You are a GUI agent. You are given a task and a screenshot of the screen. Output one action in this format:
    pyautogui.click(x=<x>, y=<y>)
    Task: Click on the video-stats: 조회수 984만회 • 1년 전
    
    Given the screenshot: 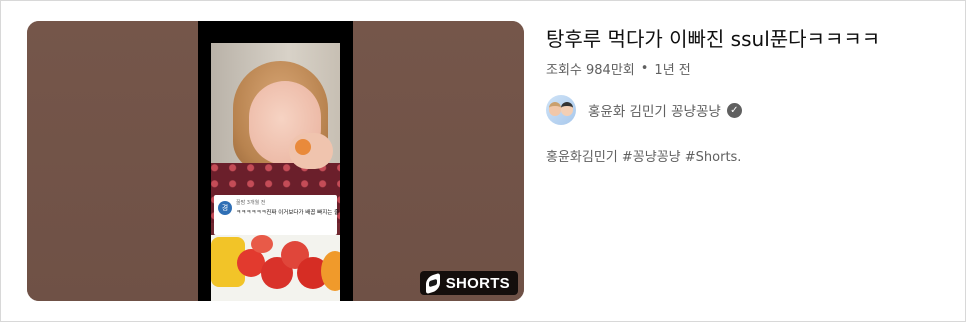 What is the action you would take?
    pyautogui.click(x=751, y=68)
    